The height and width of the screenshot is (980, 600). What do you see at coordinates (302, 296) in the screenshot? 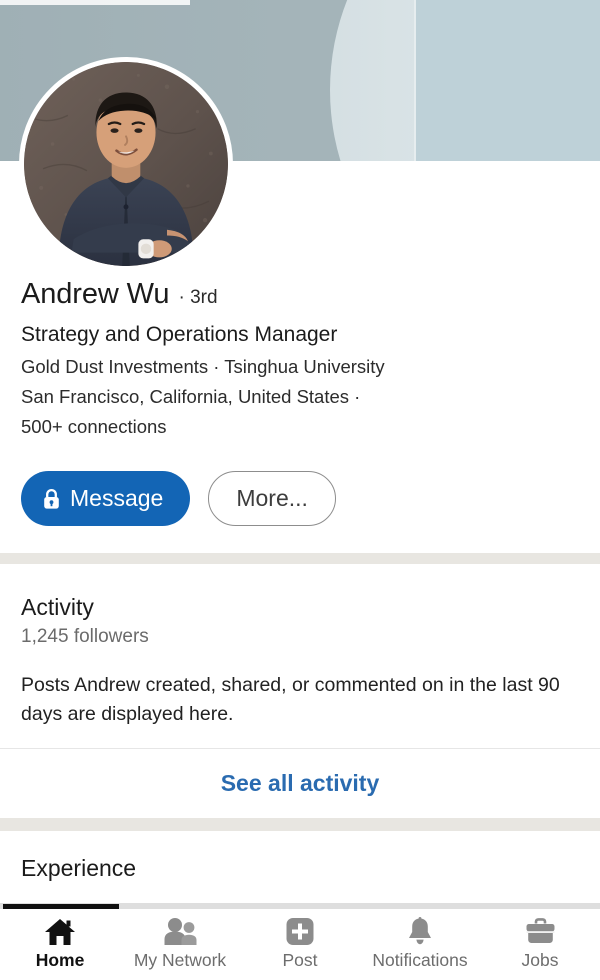
I see `name-row: Andrew Wu · 3rd` at bounding box center [302, 296].